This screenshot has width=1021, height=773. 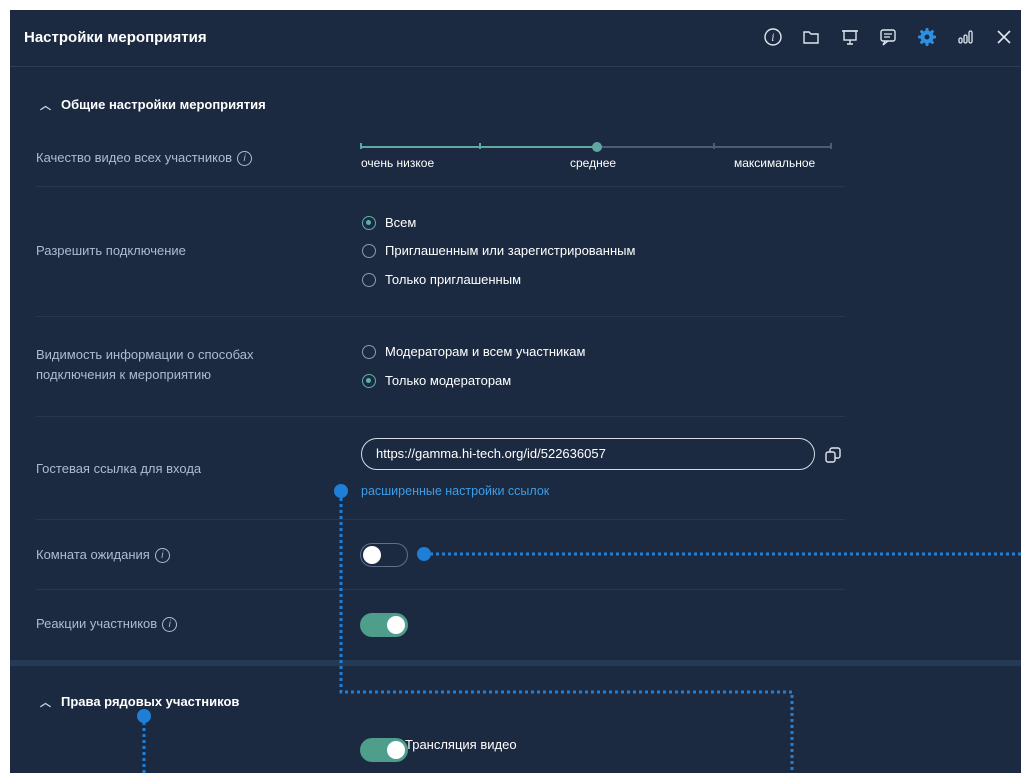 I want to click on radio-label: Приглашенным или зарегистрированным, so click(x=510, y=250).